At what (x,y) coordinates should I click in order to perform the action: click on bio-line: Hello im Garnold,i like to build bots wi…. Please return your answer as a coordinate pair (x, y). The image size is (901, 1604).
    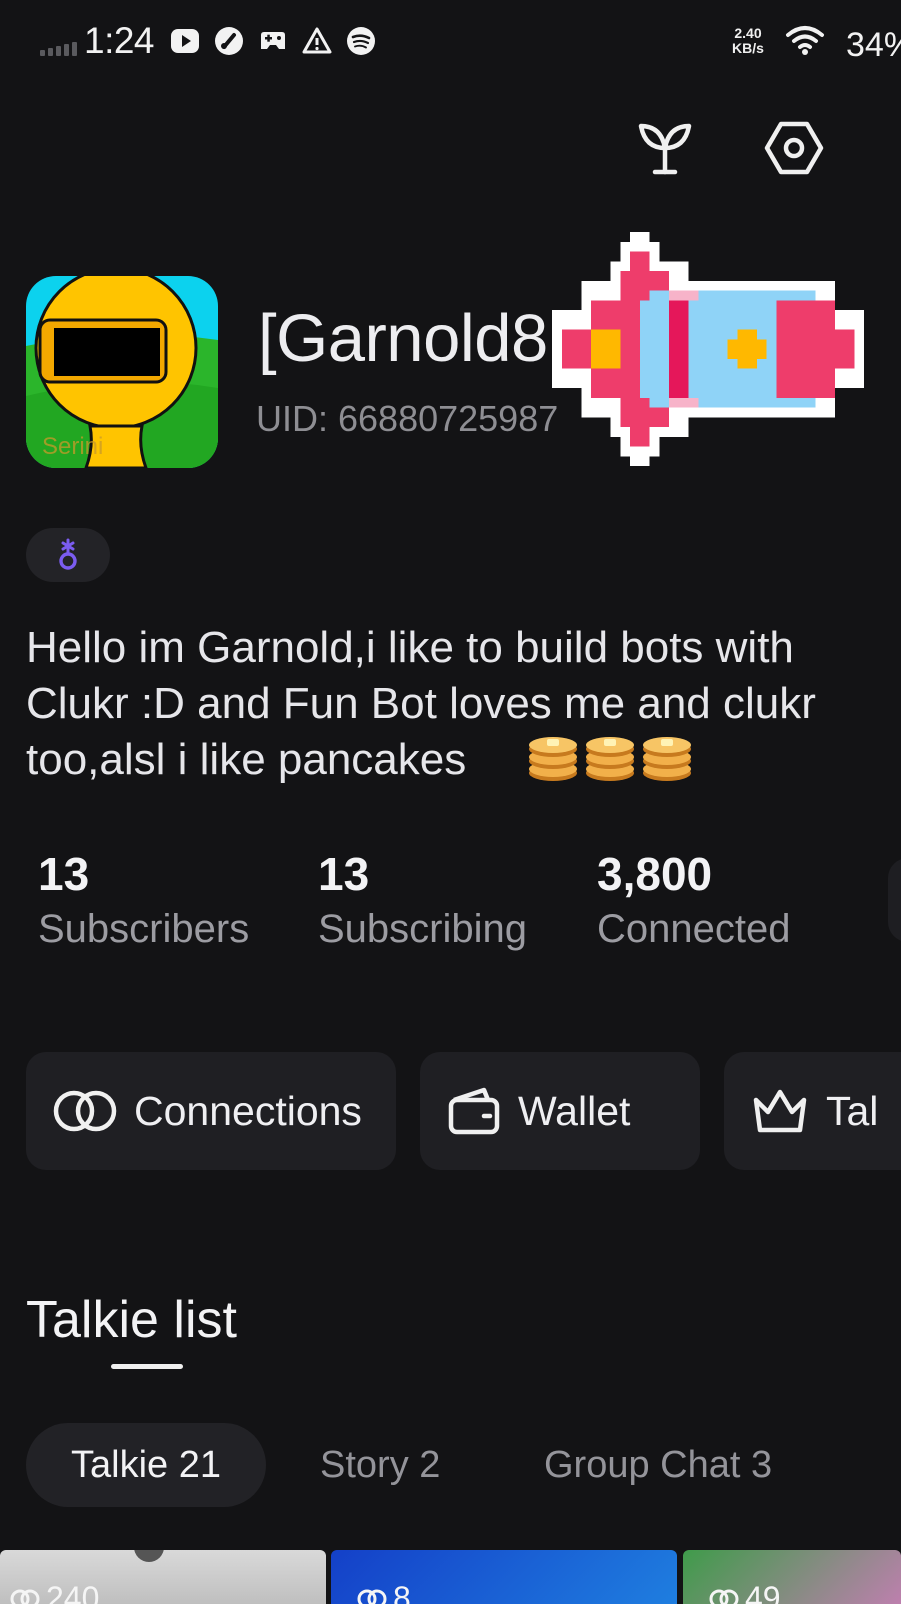
    Looking at the image, I should click on (410, 647).